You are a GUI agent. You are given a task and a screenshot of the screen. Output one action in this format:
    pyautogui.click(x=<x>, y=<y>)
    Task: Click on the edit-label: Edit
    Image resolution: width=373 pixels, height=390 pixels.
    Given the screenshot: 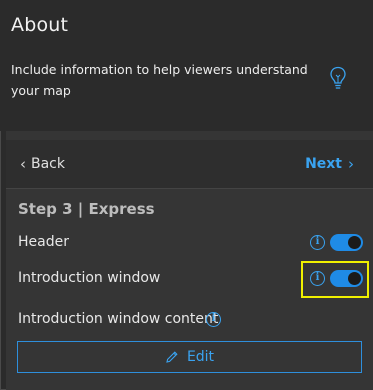 What is the action you would take?
    pyautogui.click(x=200, y=357)
    